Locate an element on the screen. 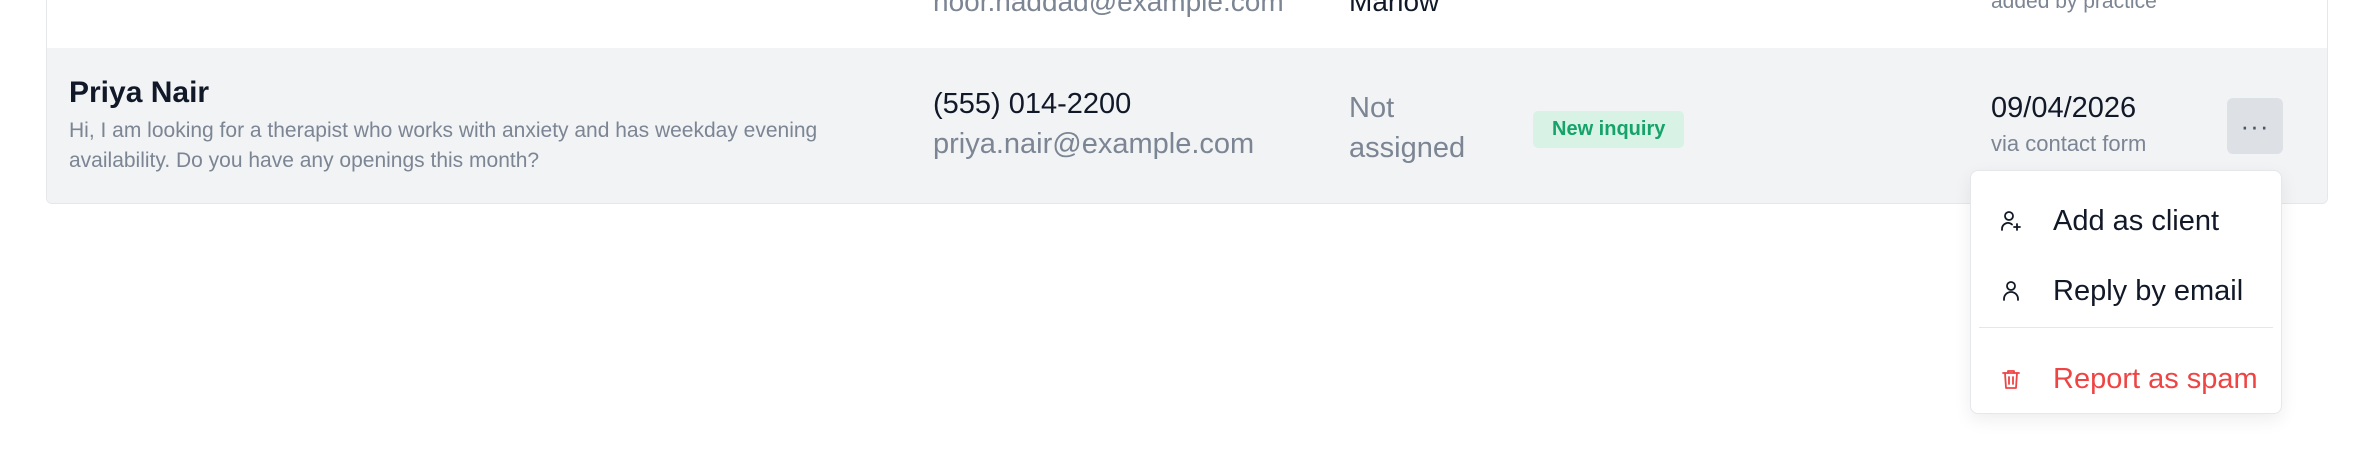 This screenshot has width=2374, height=464. inquiry-source: via contact form is located at coordinates (2069, 143).